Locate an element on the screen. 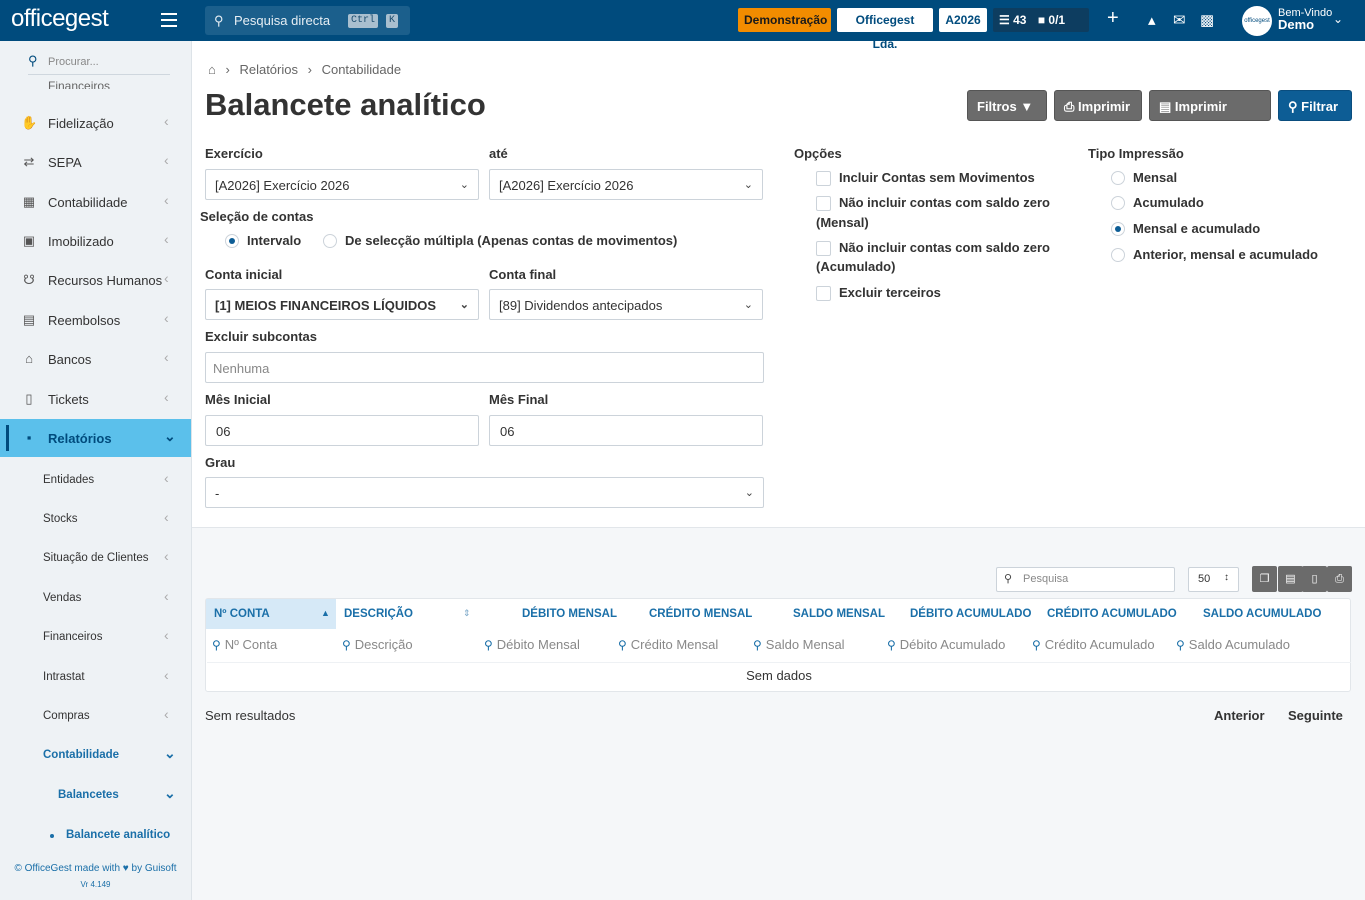  home-icon: ⌂ is located at coordinates (212, 69).